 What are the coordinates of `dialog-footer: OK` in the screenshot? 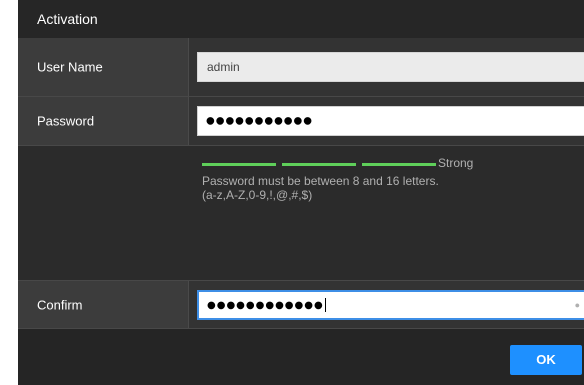 It's located at (301, 357).